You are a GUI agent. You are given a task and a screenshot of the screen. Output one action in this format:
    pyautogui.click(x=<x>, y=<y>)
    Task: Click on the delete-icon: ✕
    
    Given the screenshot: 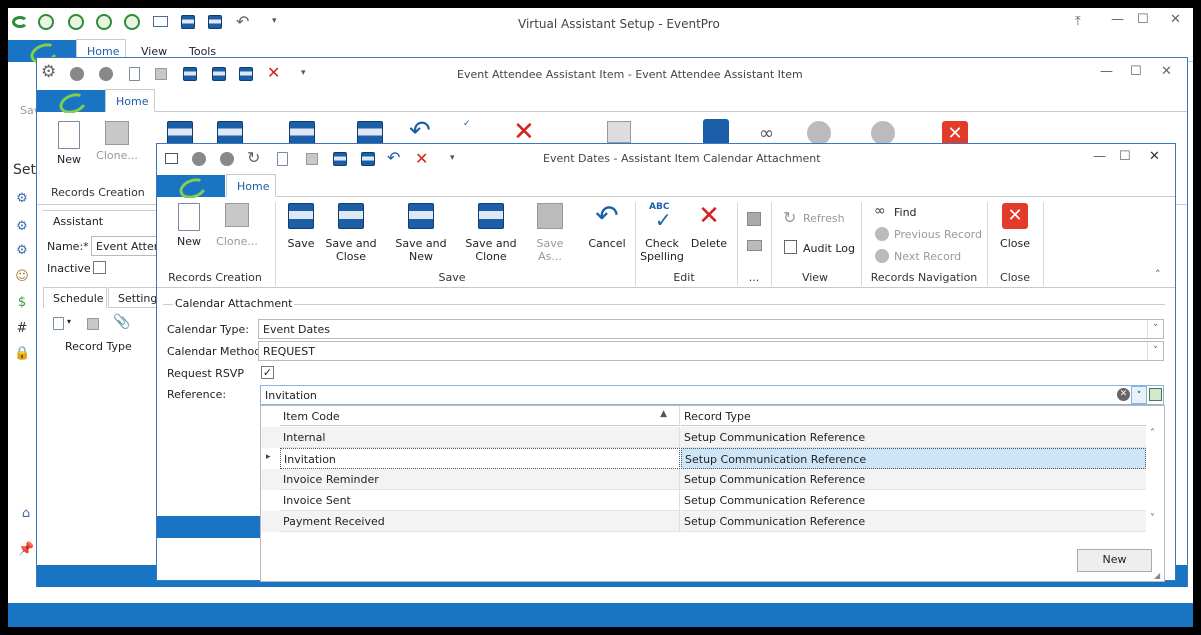 What is the action you would take?
    pyautogui.click(x=524, y=132)
    